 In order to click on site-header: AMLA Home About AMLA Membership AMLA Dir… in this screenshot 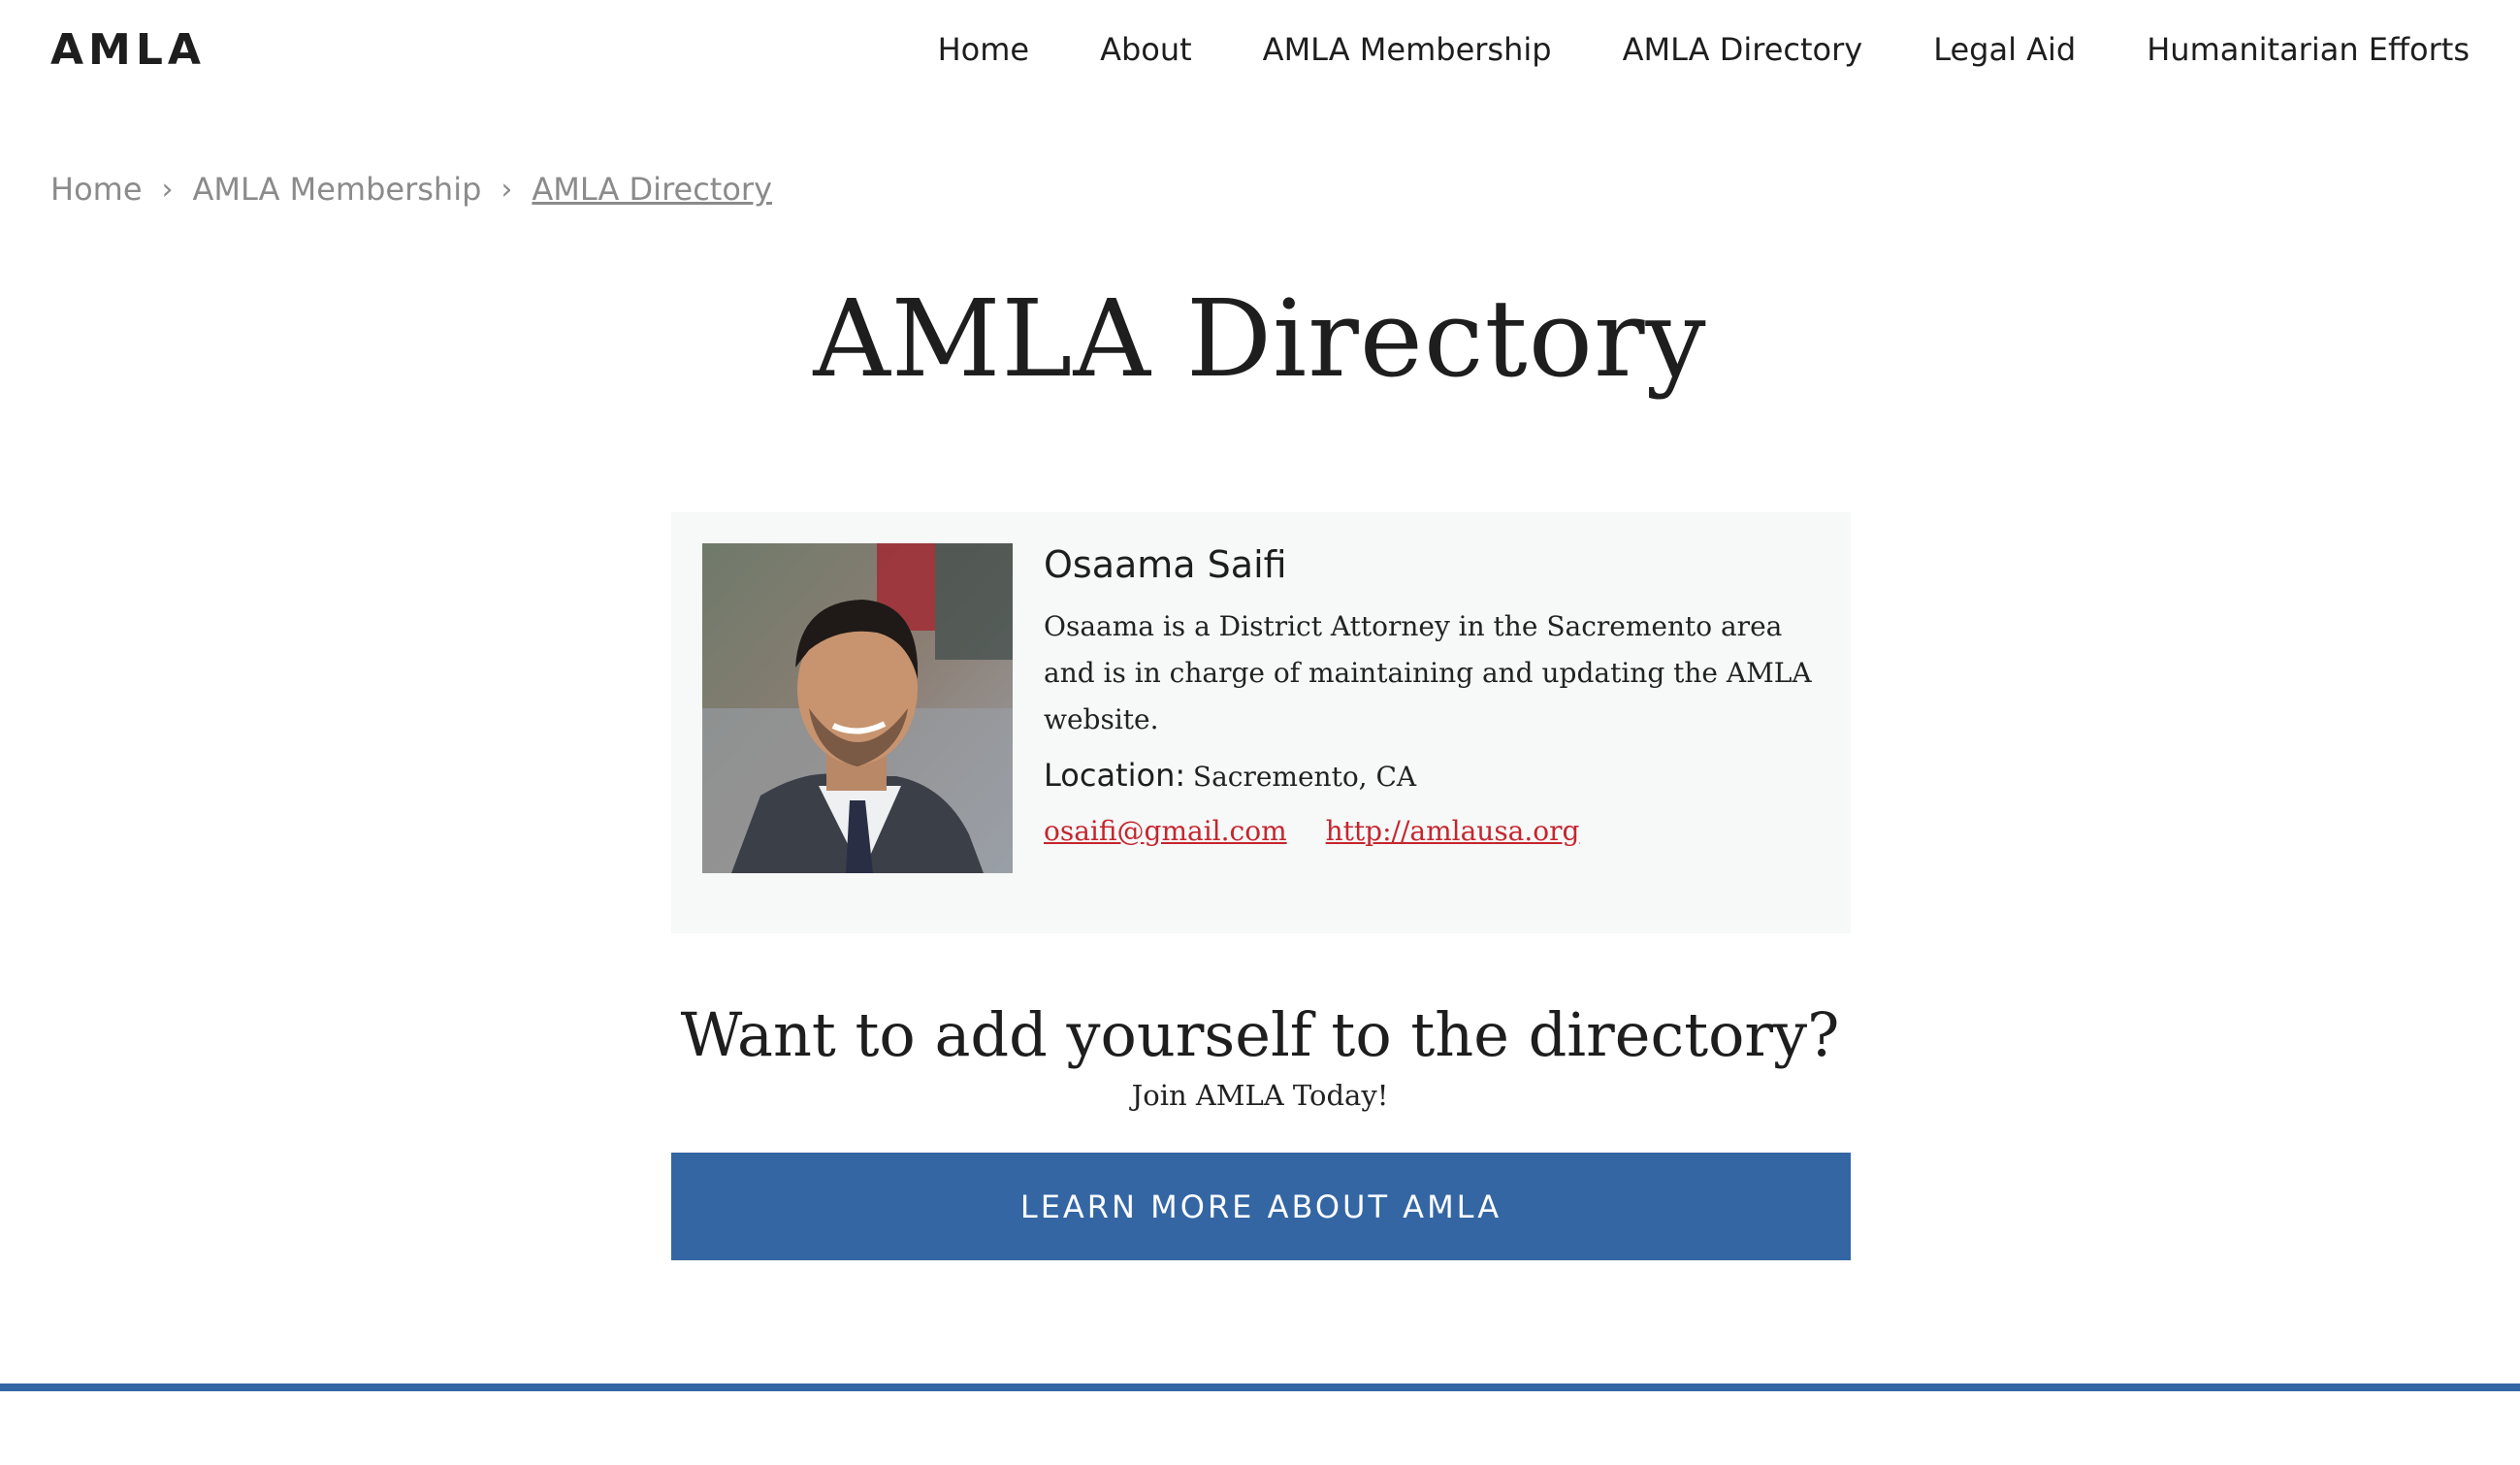, I will do `click(1260, 53)`.